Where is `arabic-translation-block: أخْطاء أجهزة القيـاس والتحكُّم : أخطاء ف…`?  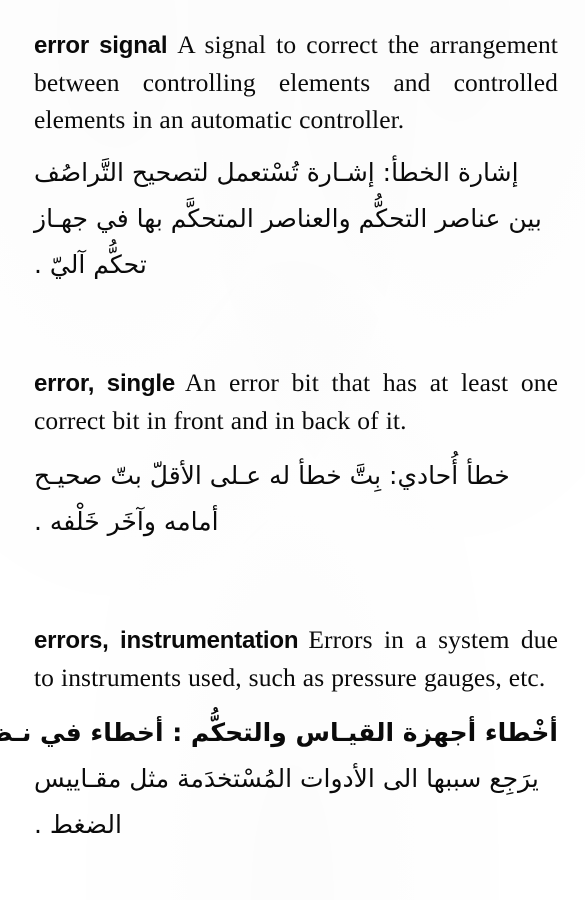
arabic-translation-block: أخْطاء أجهزة القيـاس والتحكُّم : أخطاء ف… is located at coordinates (279, 779).